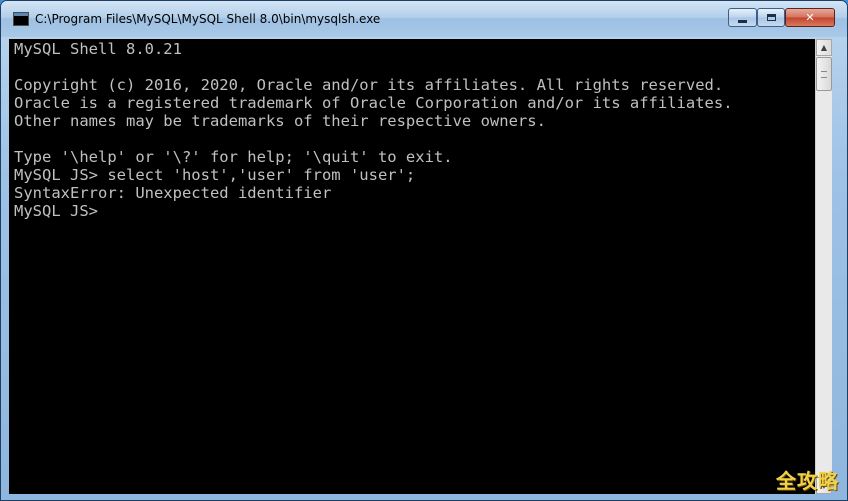 The width and height of the screenshot is (848, 501). I want to click on close-button: ✕, so click(810, 17).